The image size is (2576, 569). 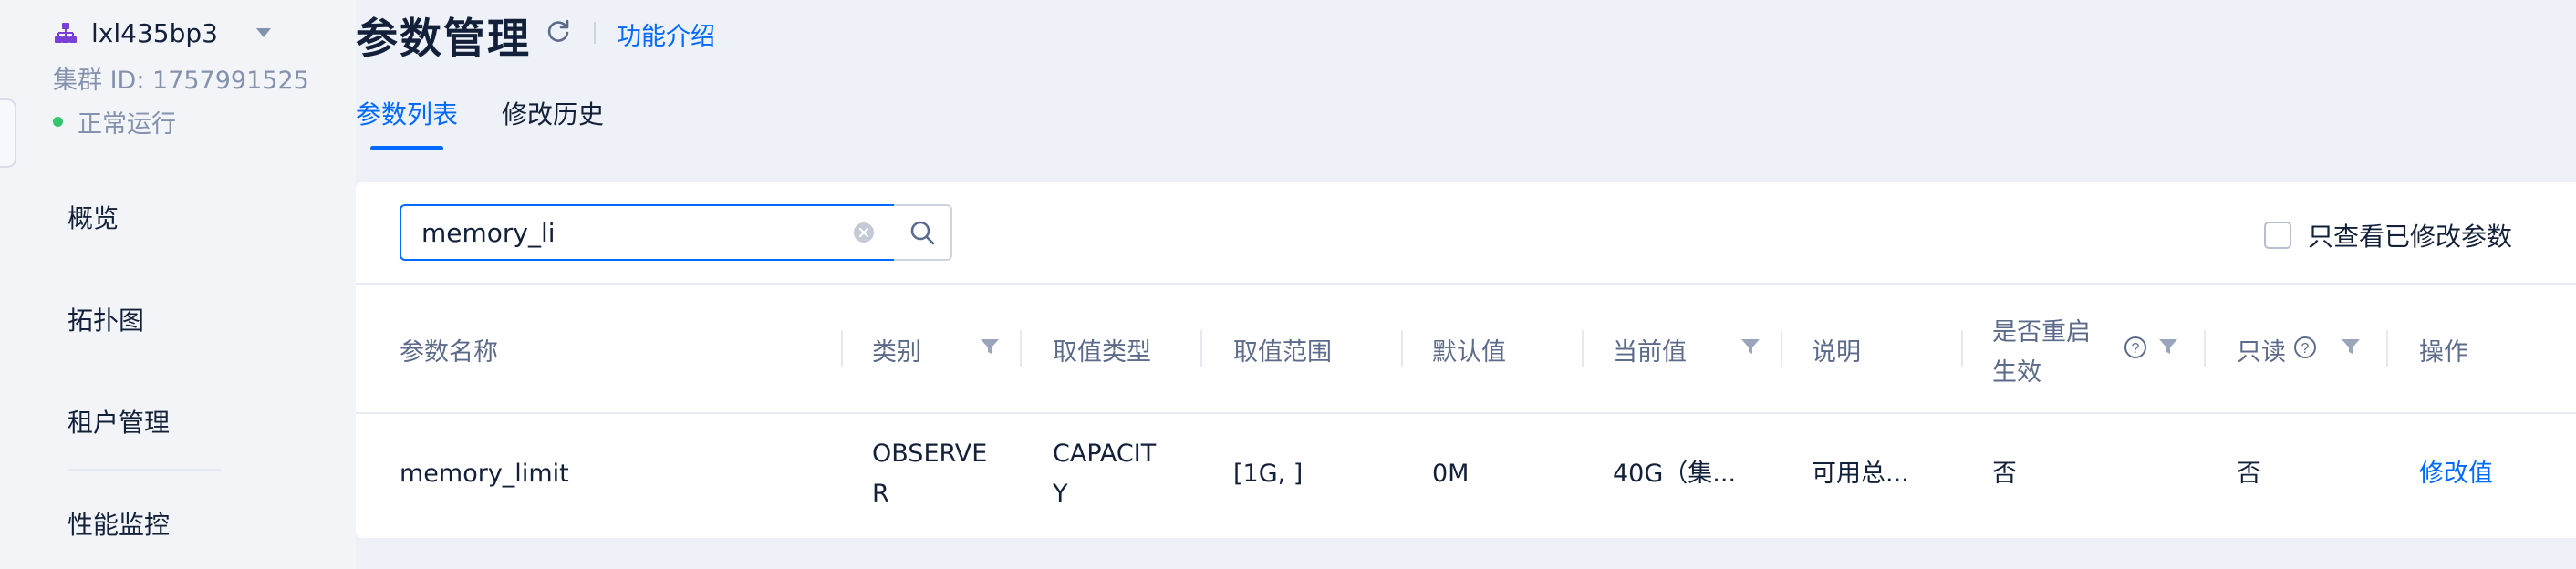 What do you see at coordinates (106, 319) in the screenshot?
I see `sidebar-item-topology: 拓扑图` at bounding box center [106, 319].